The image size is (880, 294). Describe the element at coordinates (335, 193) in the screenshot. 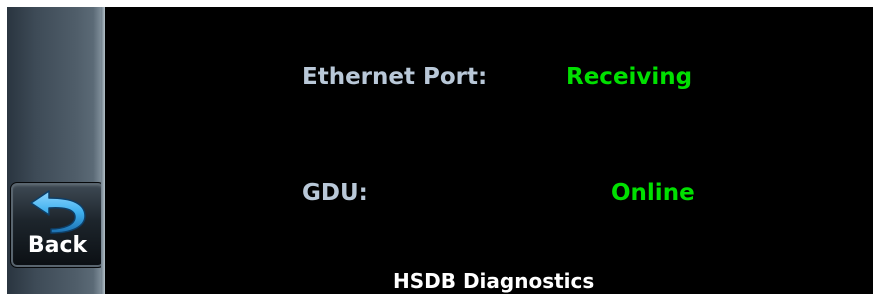

I see `gdu-label: GDU:` at that location.